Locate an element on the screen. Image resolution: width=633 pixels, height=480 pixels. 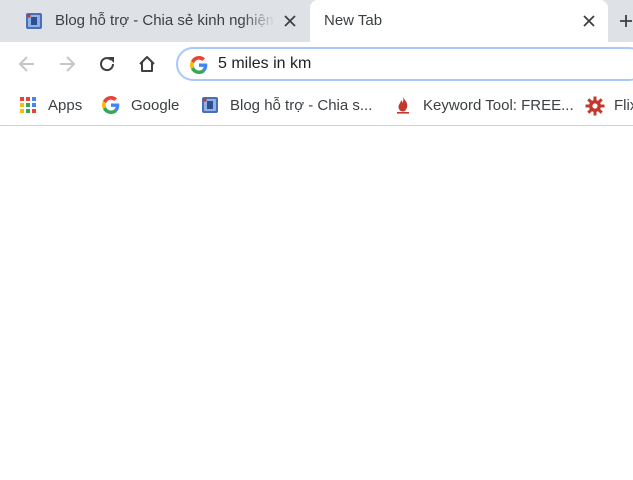
tab-blog: Blog hỗ trợ - Chia sẻ kinh nghiệm is located at coordinates (155, 21).